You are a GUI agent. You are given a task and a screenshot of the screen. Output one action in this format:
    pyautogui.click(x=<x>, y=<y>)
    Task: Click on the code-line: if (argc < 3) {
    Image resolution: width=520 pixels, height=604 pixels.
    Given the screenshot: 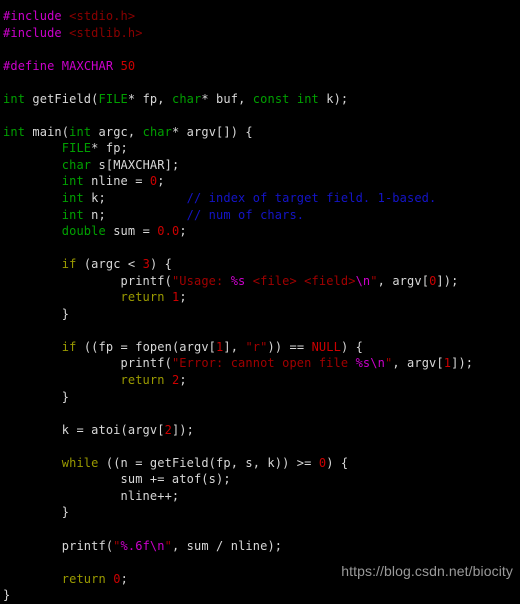 What is the action you would take?
    pyautogui.click(x=260, y=264)
    